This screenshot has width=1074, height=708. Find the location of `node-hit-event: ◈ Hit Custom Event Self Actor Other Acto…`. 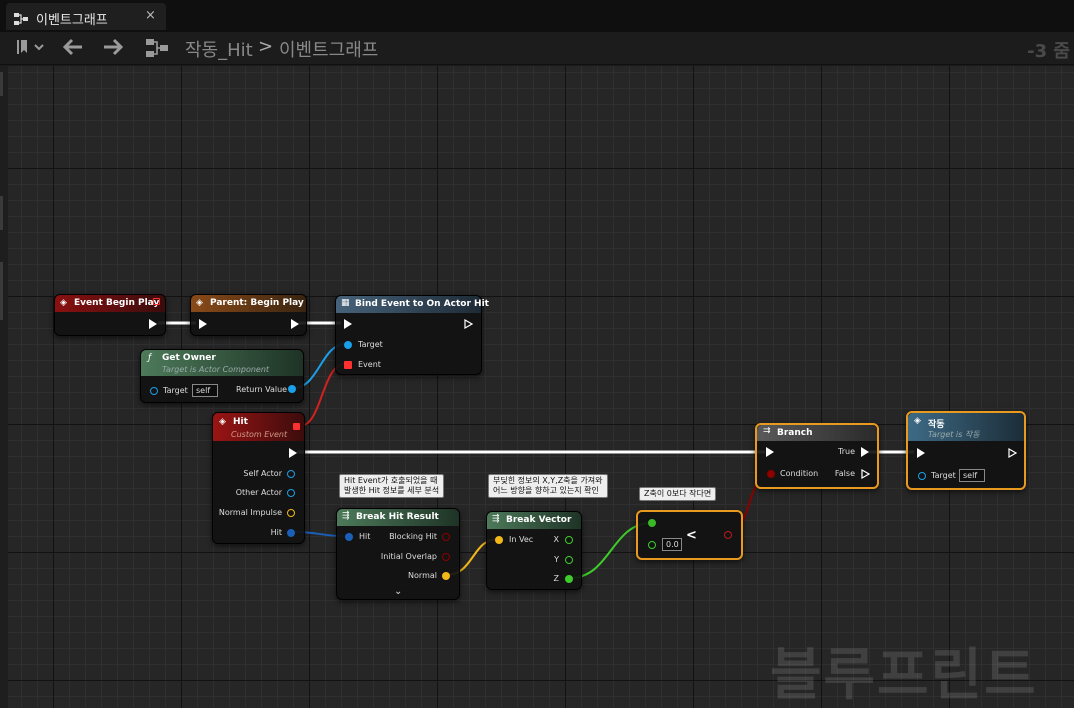

node-hit-event: ◈ Hit Custom Event Self Actor Other Acto… is located at coordinates (258, 478).